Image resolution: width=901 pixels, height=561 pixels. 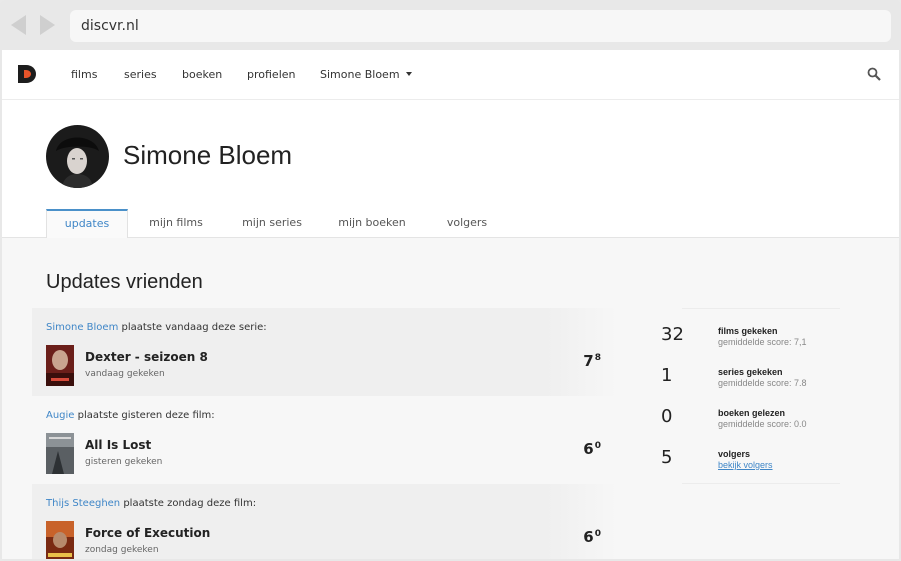 What do you see at coordinates (82, 327) in the screenshot?
I see `feed-user-link: Simone Bloem` at bounding box center [82, 327].